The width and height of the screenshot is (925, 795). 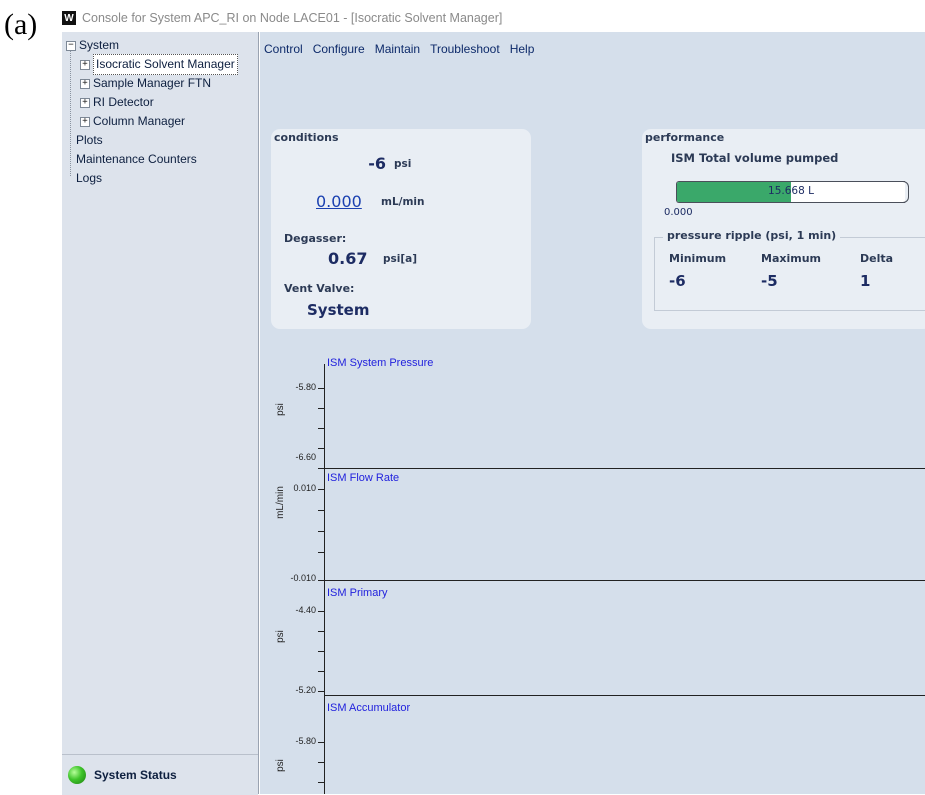 I want to click on tree-item-label: Maintenance Counters, so click(x=136, y=159).